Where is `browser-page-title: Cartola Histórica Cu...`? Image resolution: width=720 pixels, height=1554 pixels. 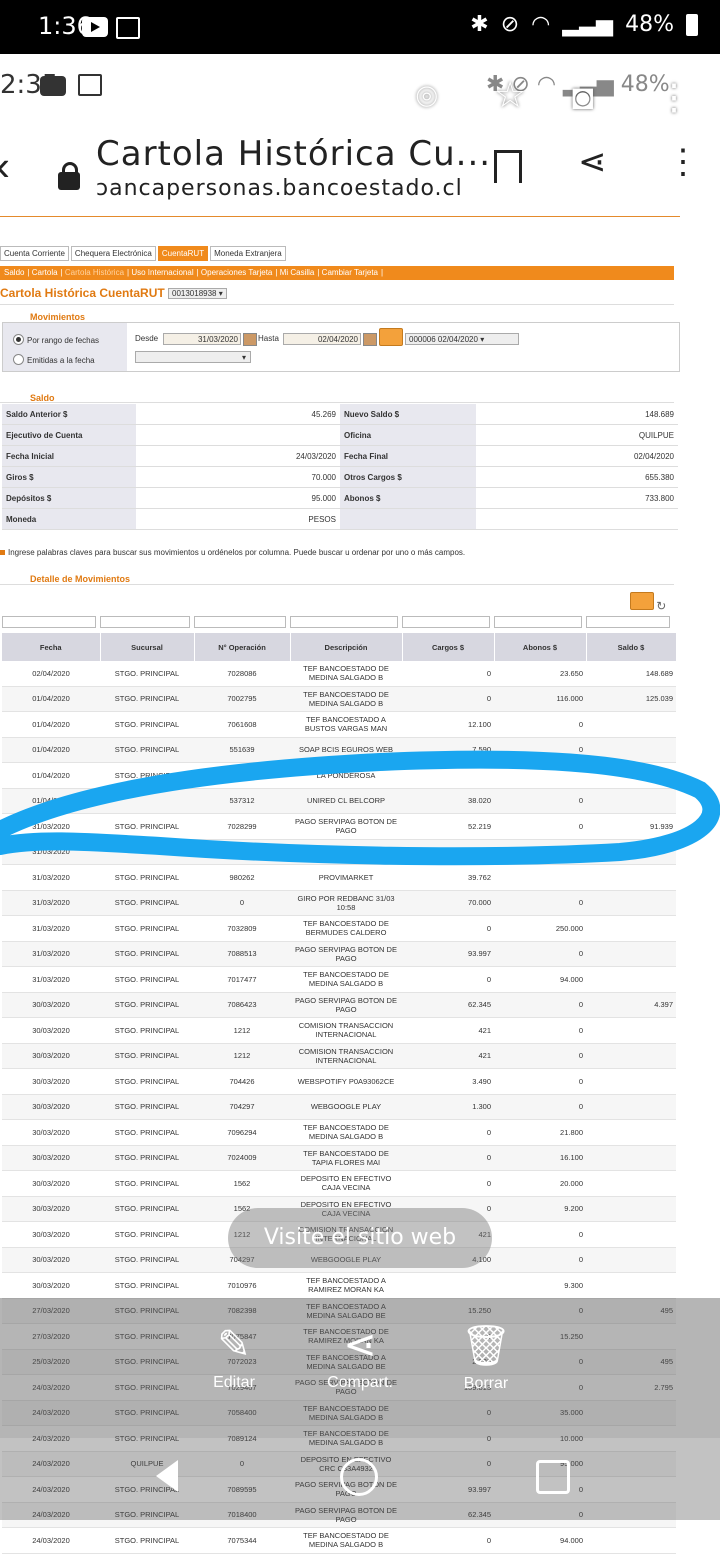 browser-page-title: Cartola Histórica Cu... is located at coordinates (294, 154).